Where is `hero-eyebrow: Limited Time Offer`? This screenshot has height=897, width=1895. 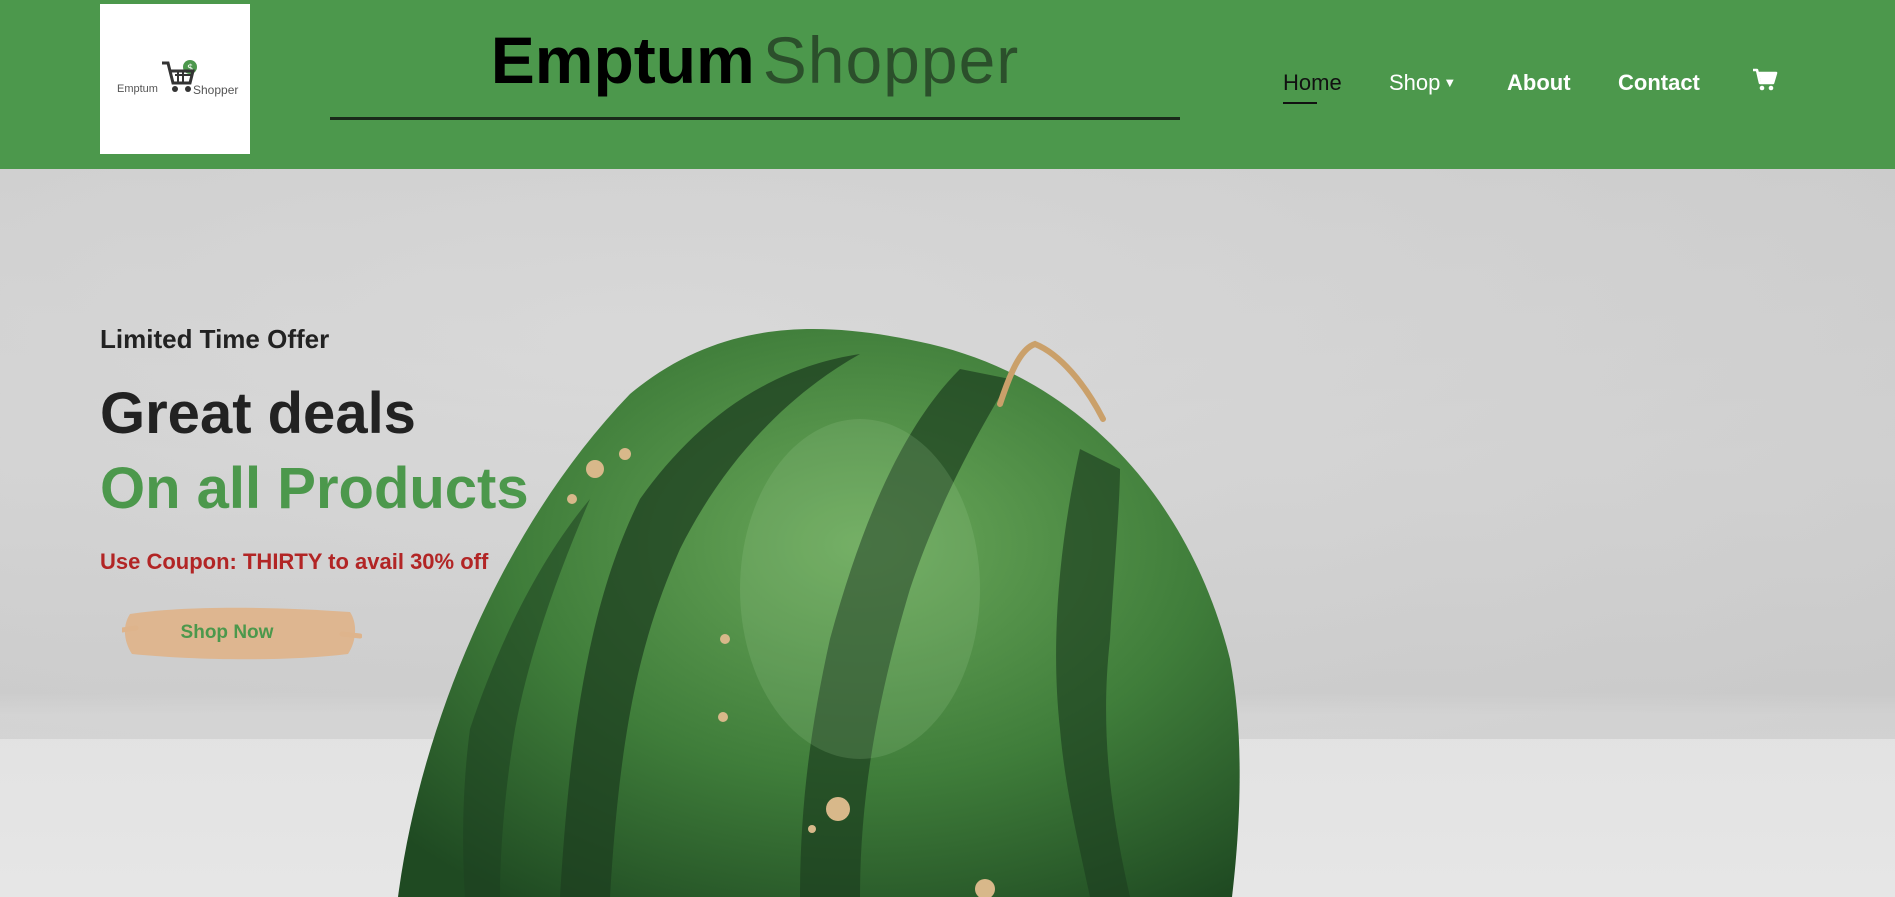 hero-eyebrow: Limited Time Offer is located at coordinates (215, 339).